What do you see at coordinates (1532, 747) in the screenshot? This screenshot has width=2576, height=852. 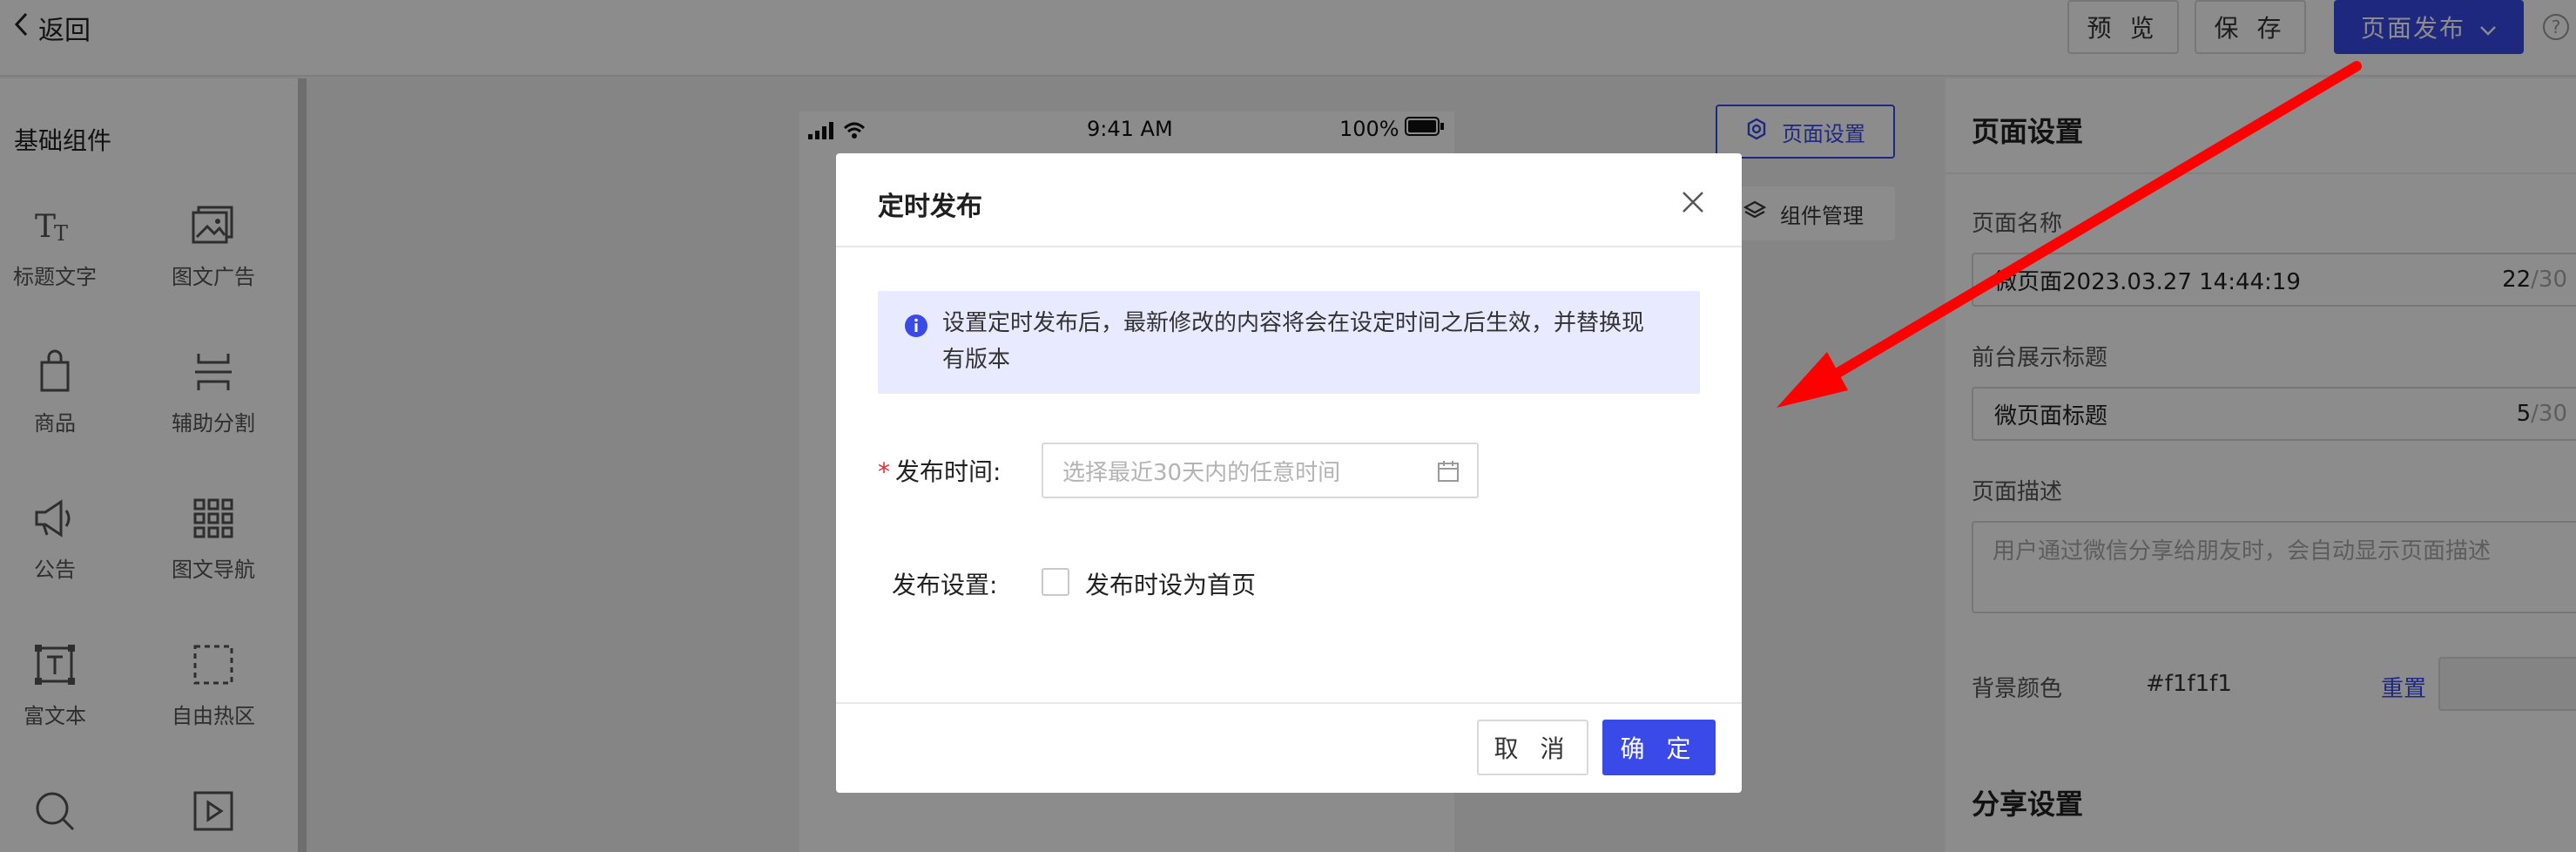 I see `cancel-button: 取 消` at bounding box center [1532, 747].